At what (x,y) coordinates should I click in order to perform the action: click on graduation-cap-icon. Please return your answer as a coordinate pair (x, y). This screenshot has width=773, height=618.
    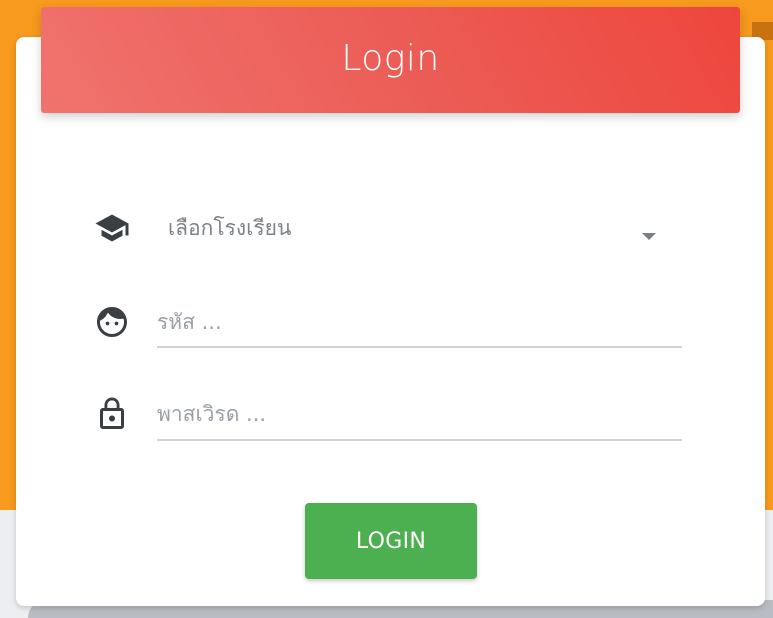
    Looking at the image, I should click on (112, 228).